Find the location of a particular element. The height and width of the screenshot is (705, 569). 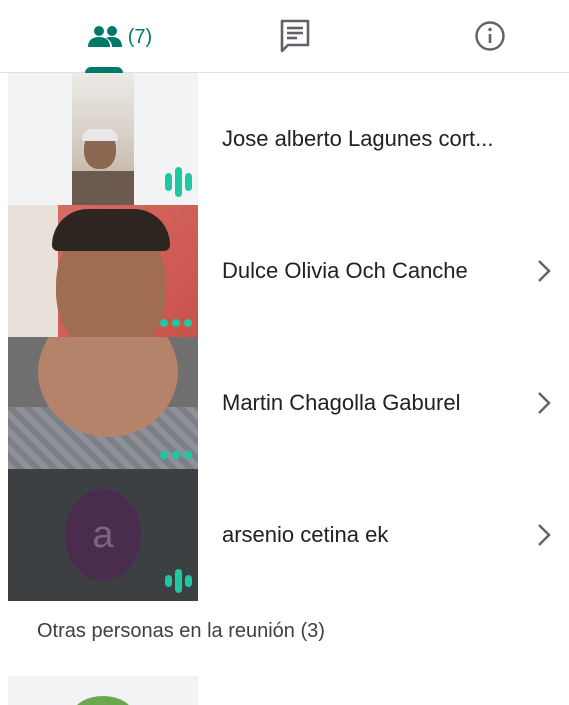

avatar is located at coordinates (103, 700).